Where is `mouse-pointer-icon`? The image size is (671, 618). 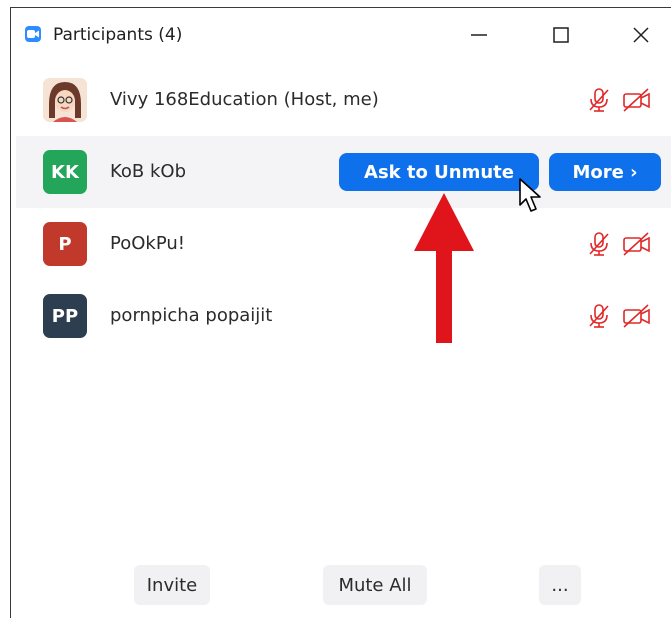 mouse-pointer-icon is located at coordinates (530, 195).